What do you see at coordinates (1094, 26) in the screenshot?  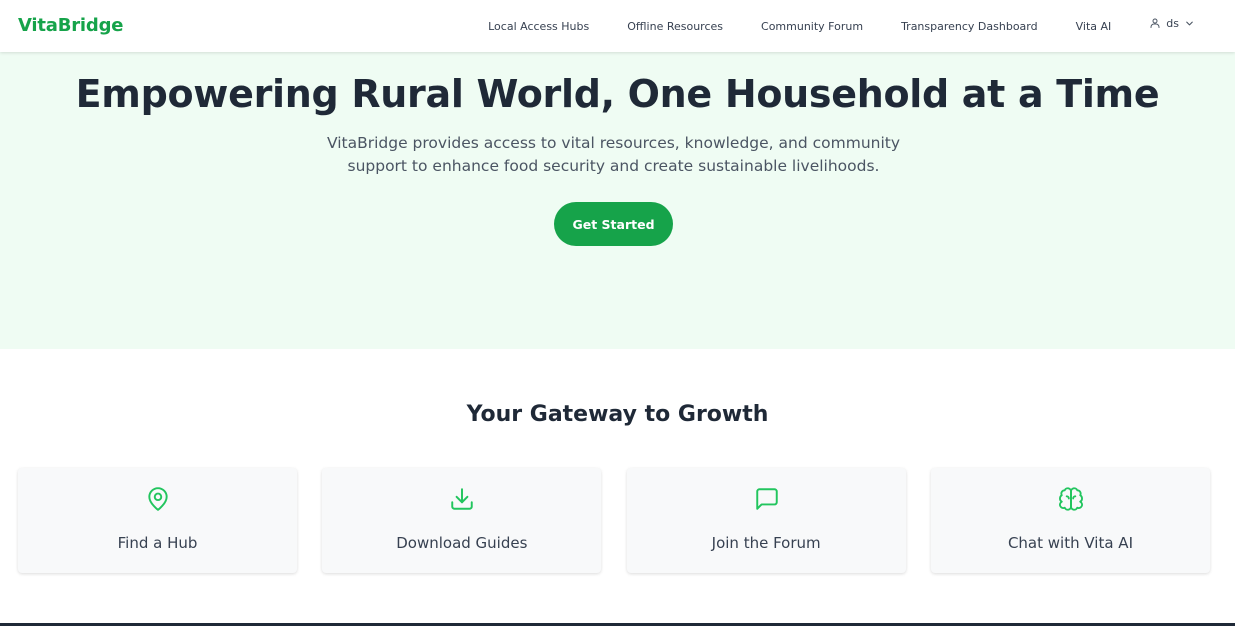 I see `nav-link-vita-ai: Vita AI` at bounding box center [1094, 26].